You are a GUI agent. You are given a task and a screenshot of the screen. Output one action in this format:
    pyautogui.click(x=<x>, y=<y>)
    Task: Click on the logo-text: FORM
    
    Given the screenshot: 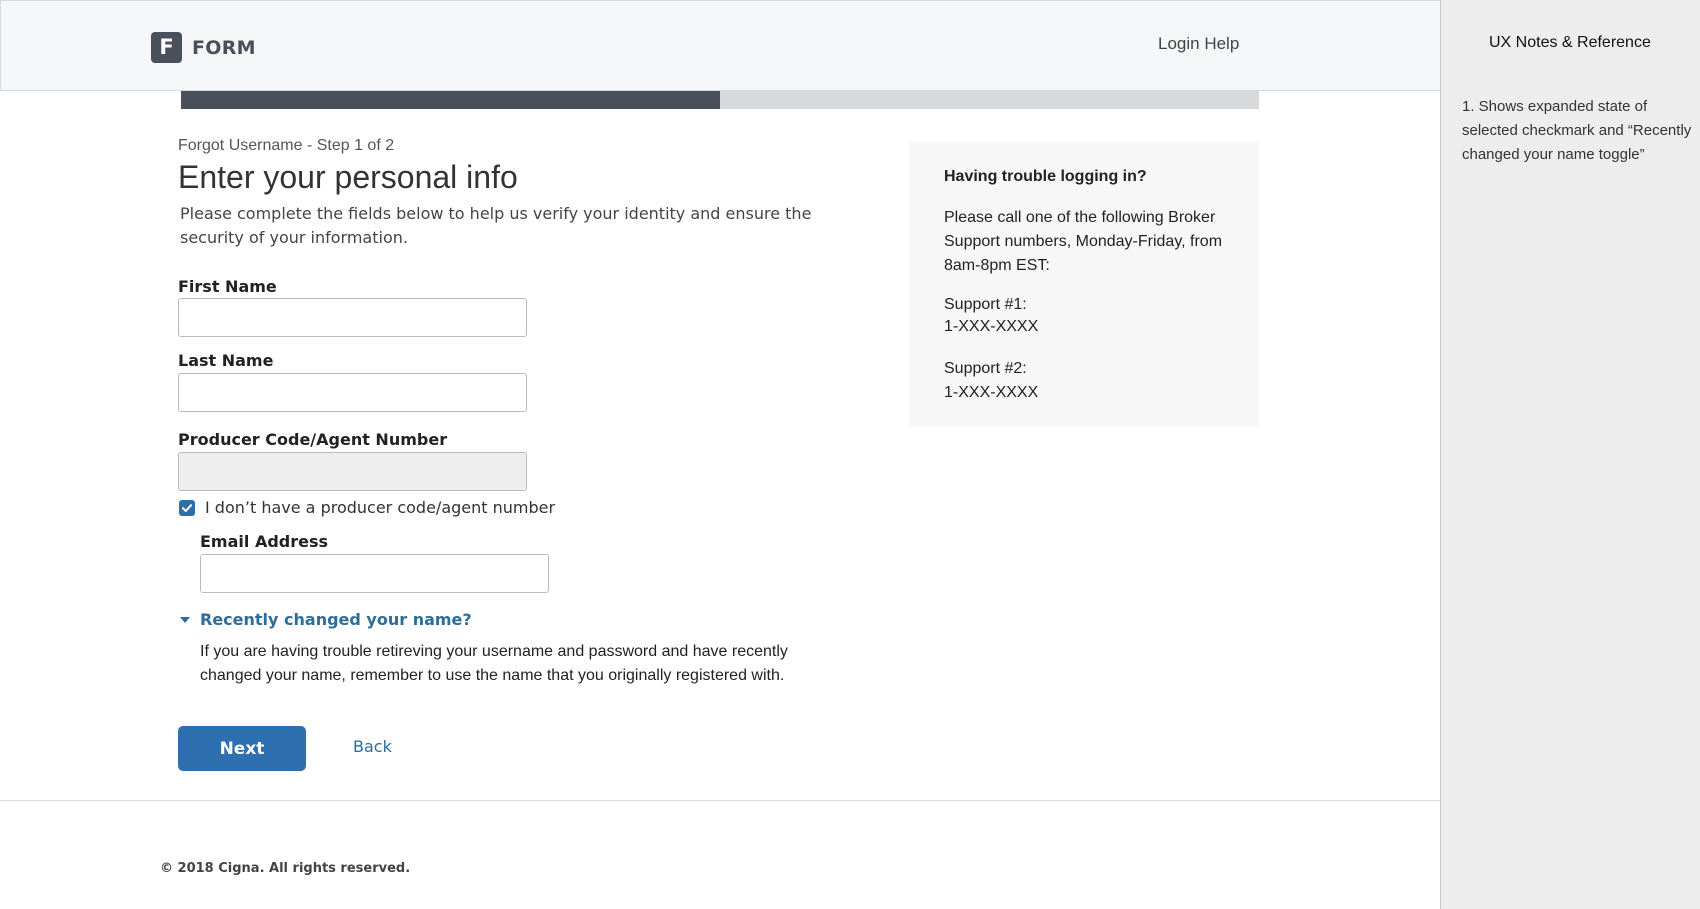 What is the action you would take?
    pyautogui.click(x=224, y=47)
    